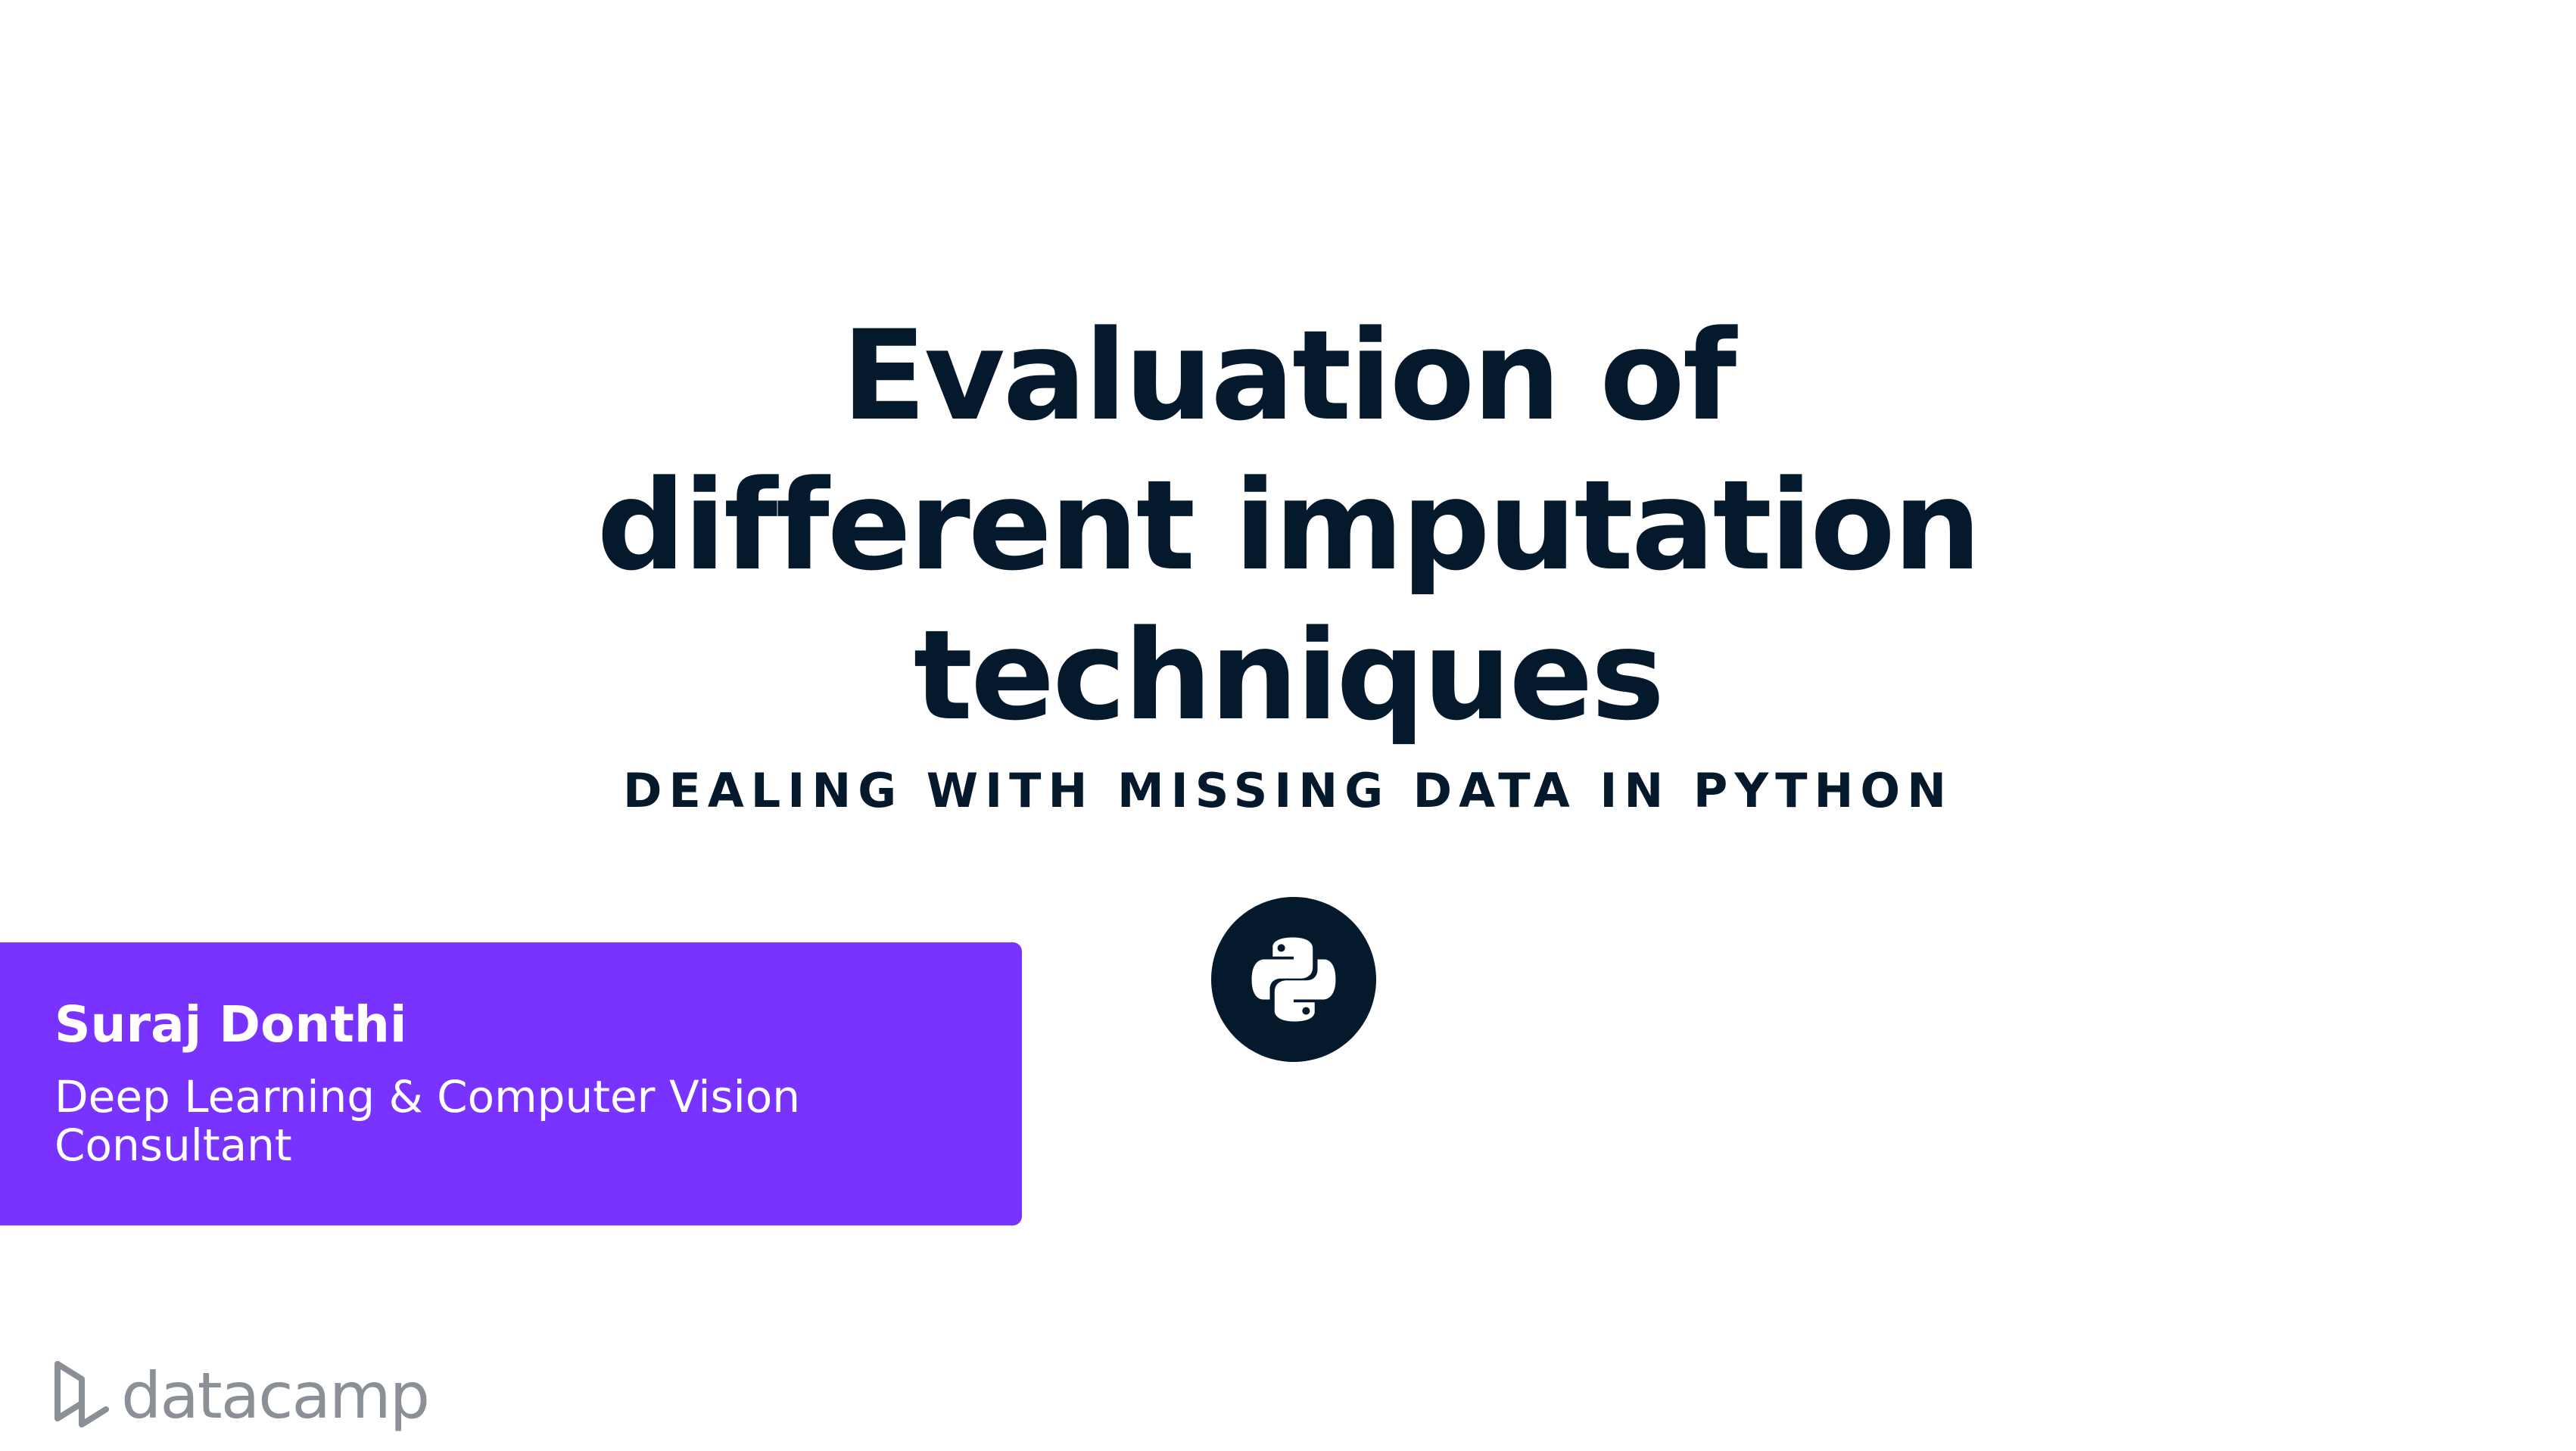  I want to click on python-badge, so click(1293, 980).